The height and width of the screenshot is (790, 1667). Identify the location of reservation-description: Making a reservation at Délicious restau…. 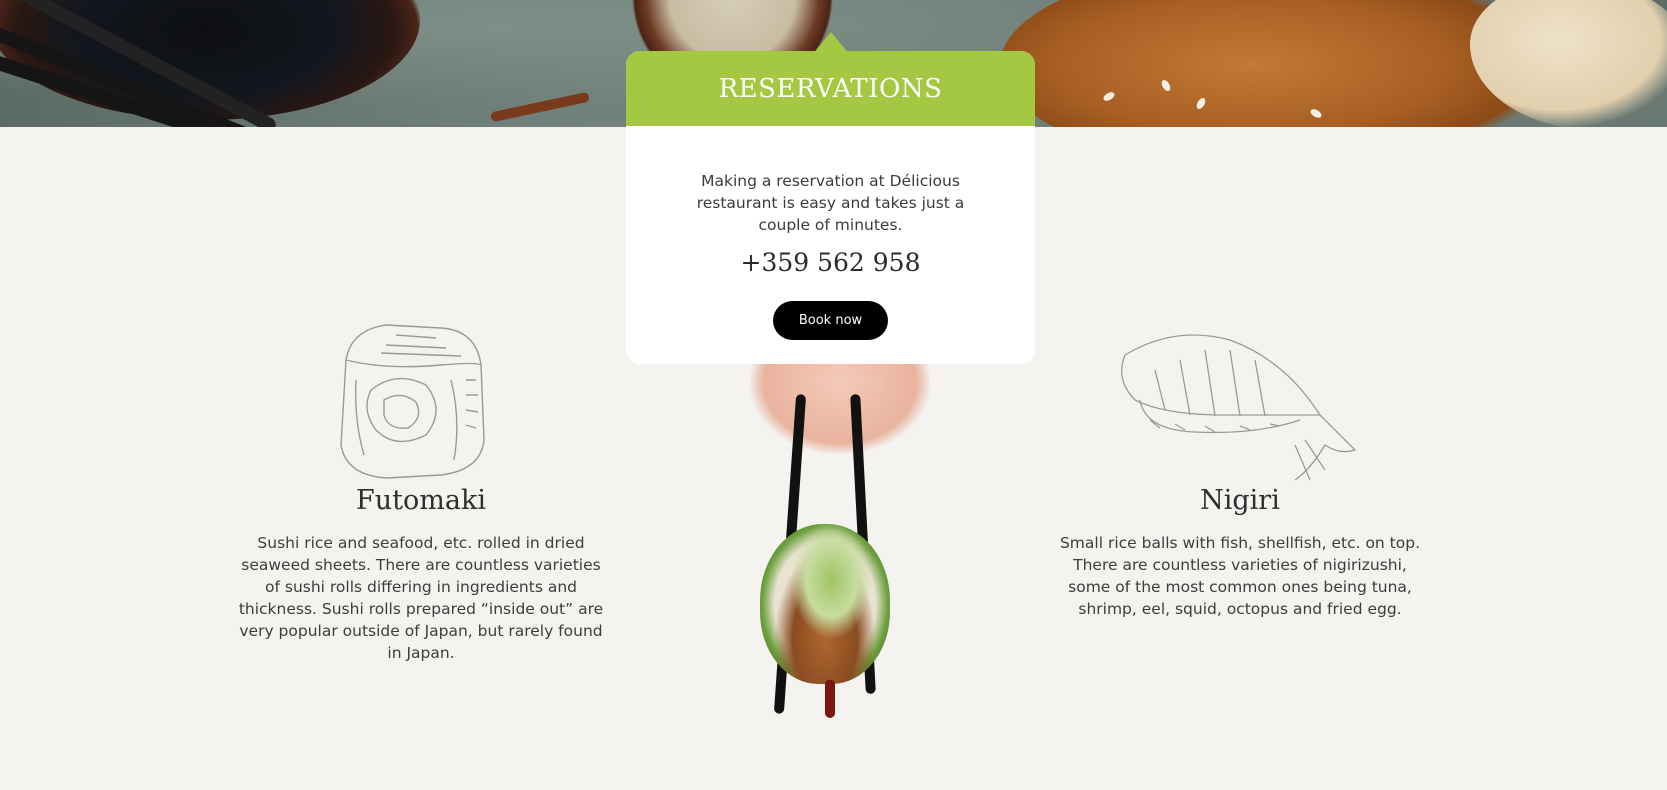
(830, 203).